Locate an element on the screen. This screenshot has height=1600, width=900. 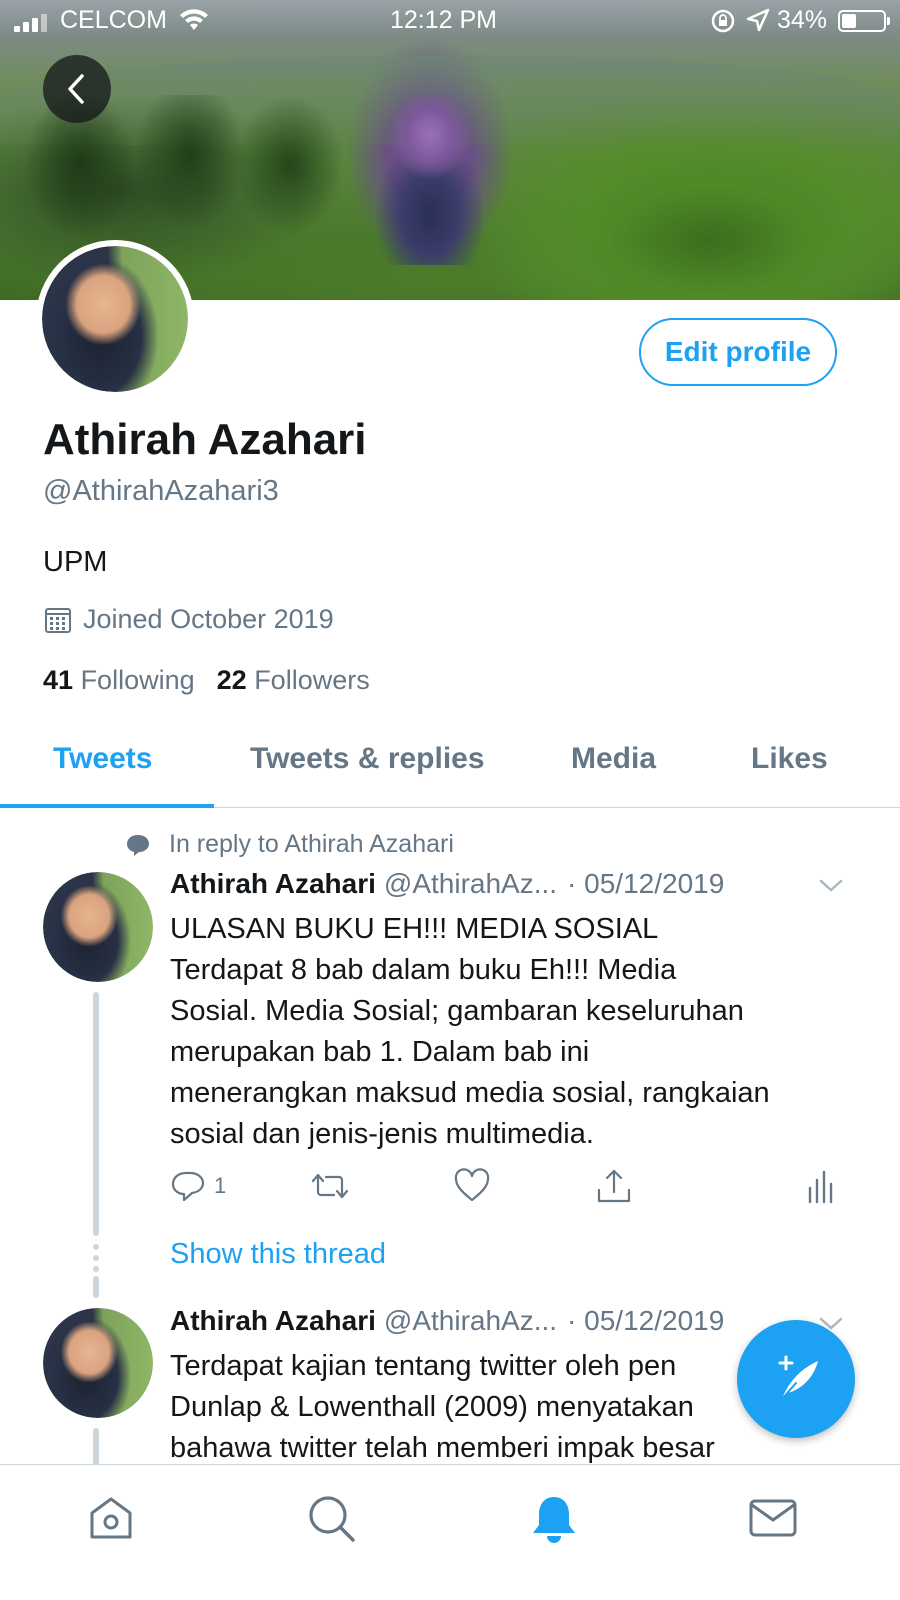
followers-count: 22 is located at coordinates (231, 680).